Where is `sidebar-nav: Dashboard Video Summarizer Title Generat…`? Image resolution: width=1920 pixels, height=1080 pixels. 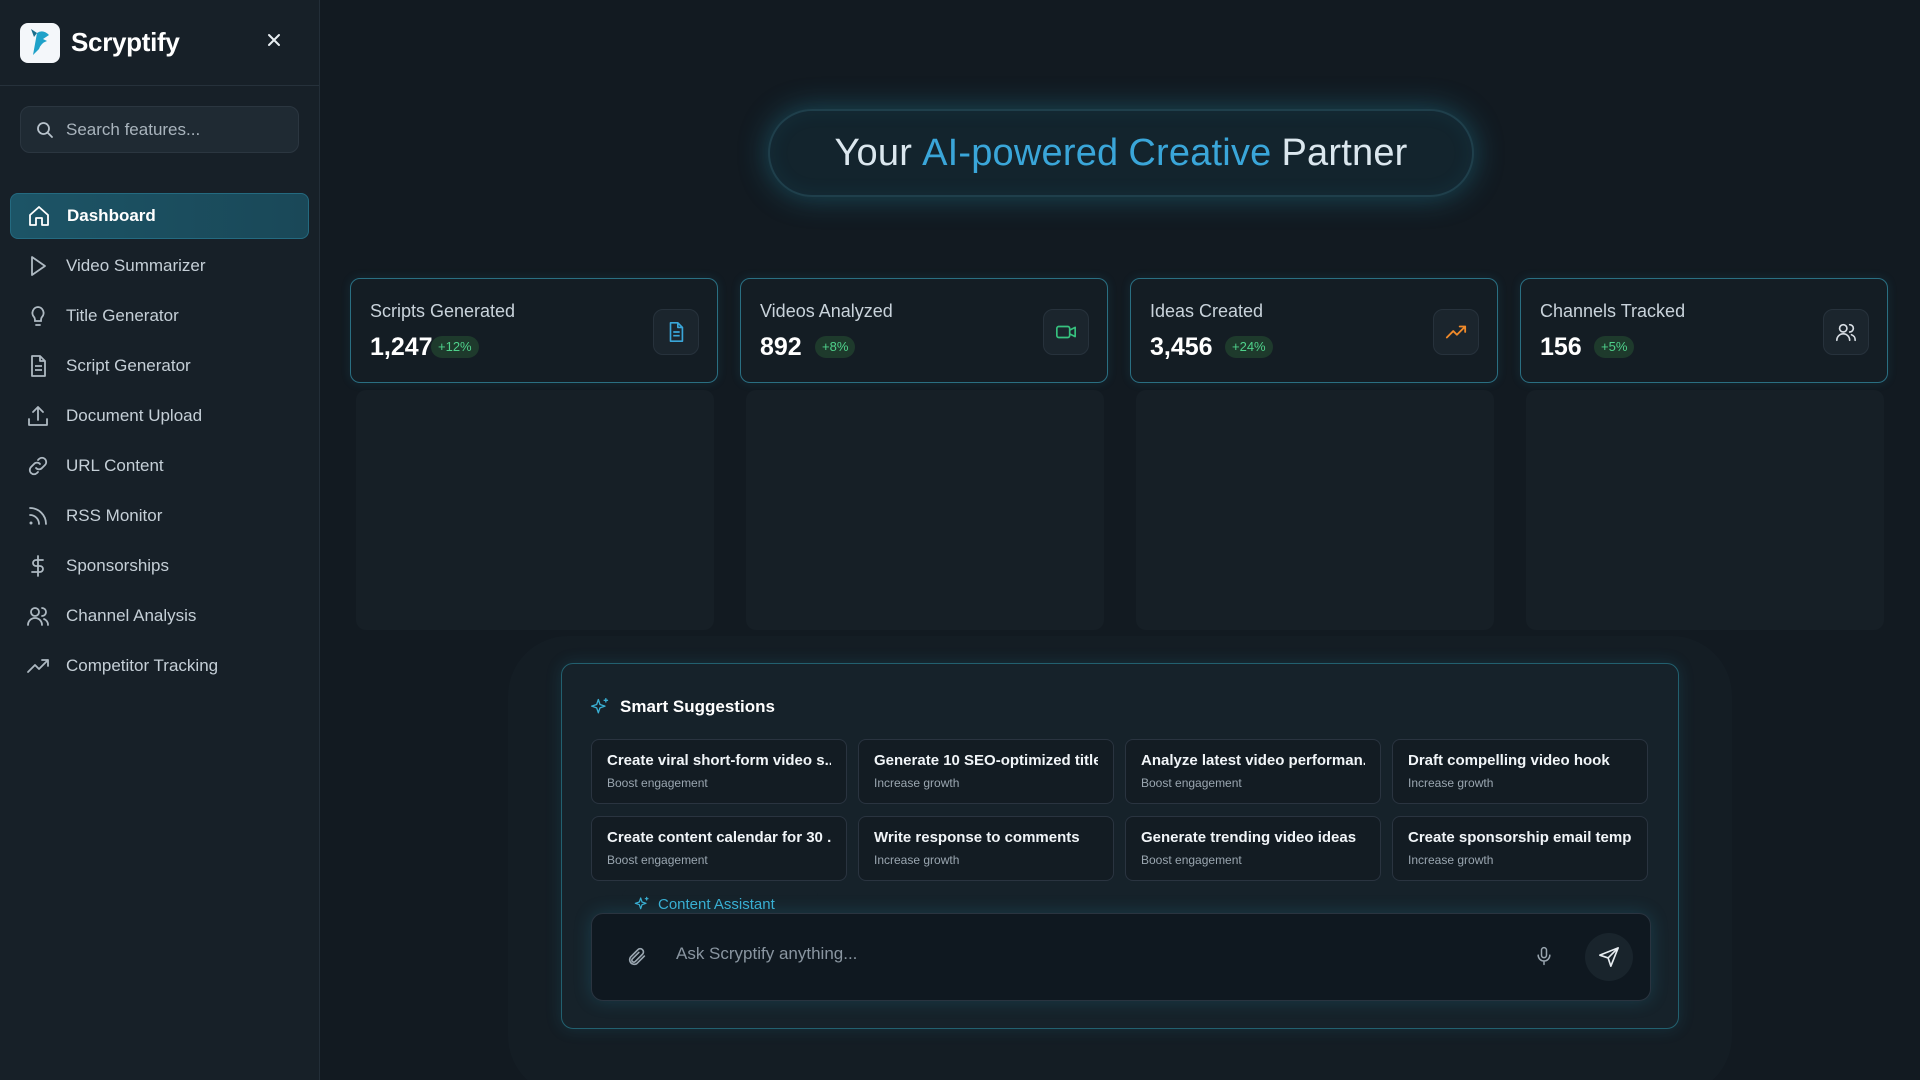
sidebar-nav: Dashboard Video Summarizer Title Generat… is located at coordinates (159, 443).